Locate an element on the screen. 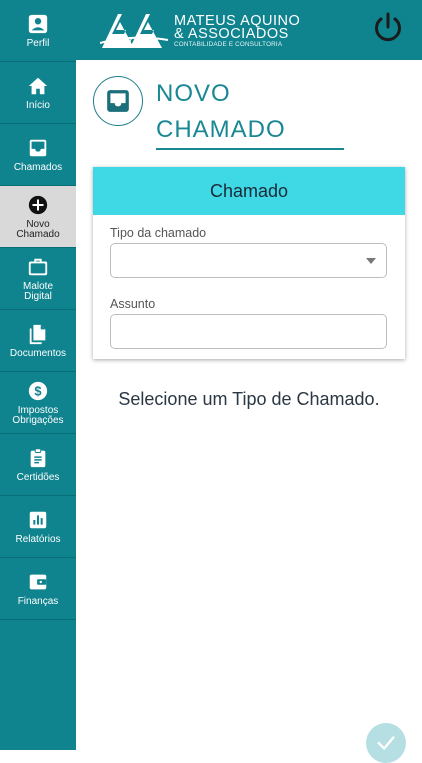 This screenshot has width=422, height=763. sidebar-item-inicio: Início is located at coordinates (38, 93).